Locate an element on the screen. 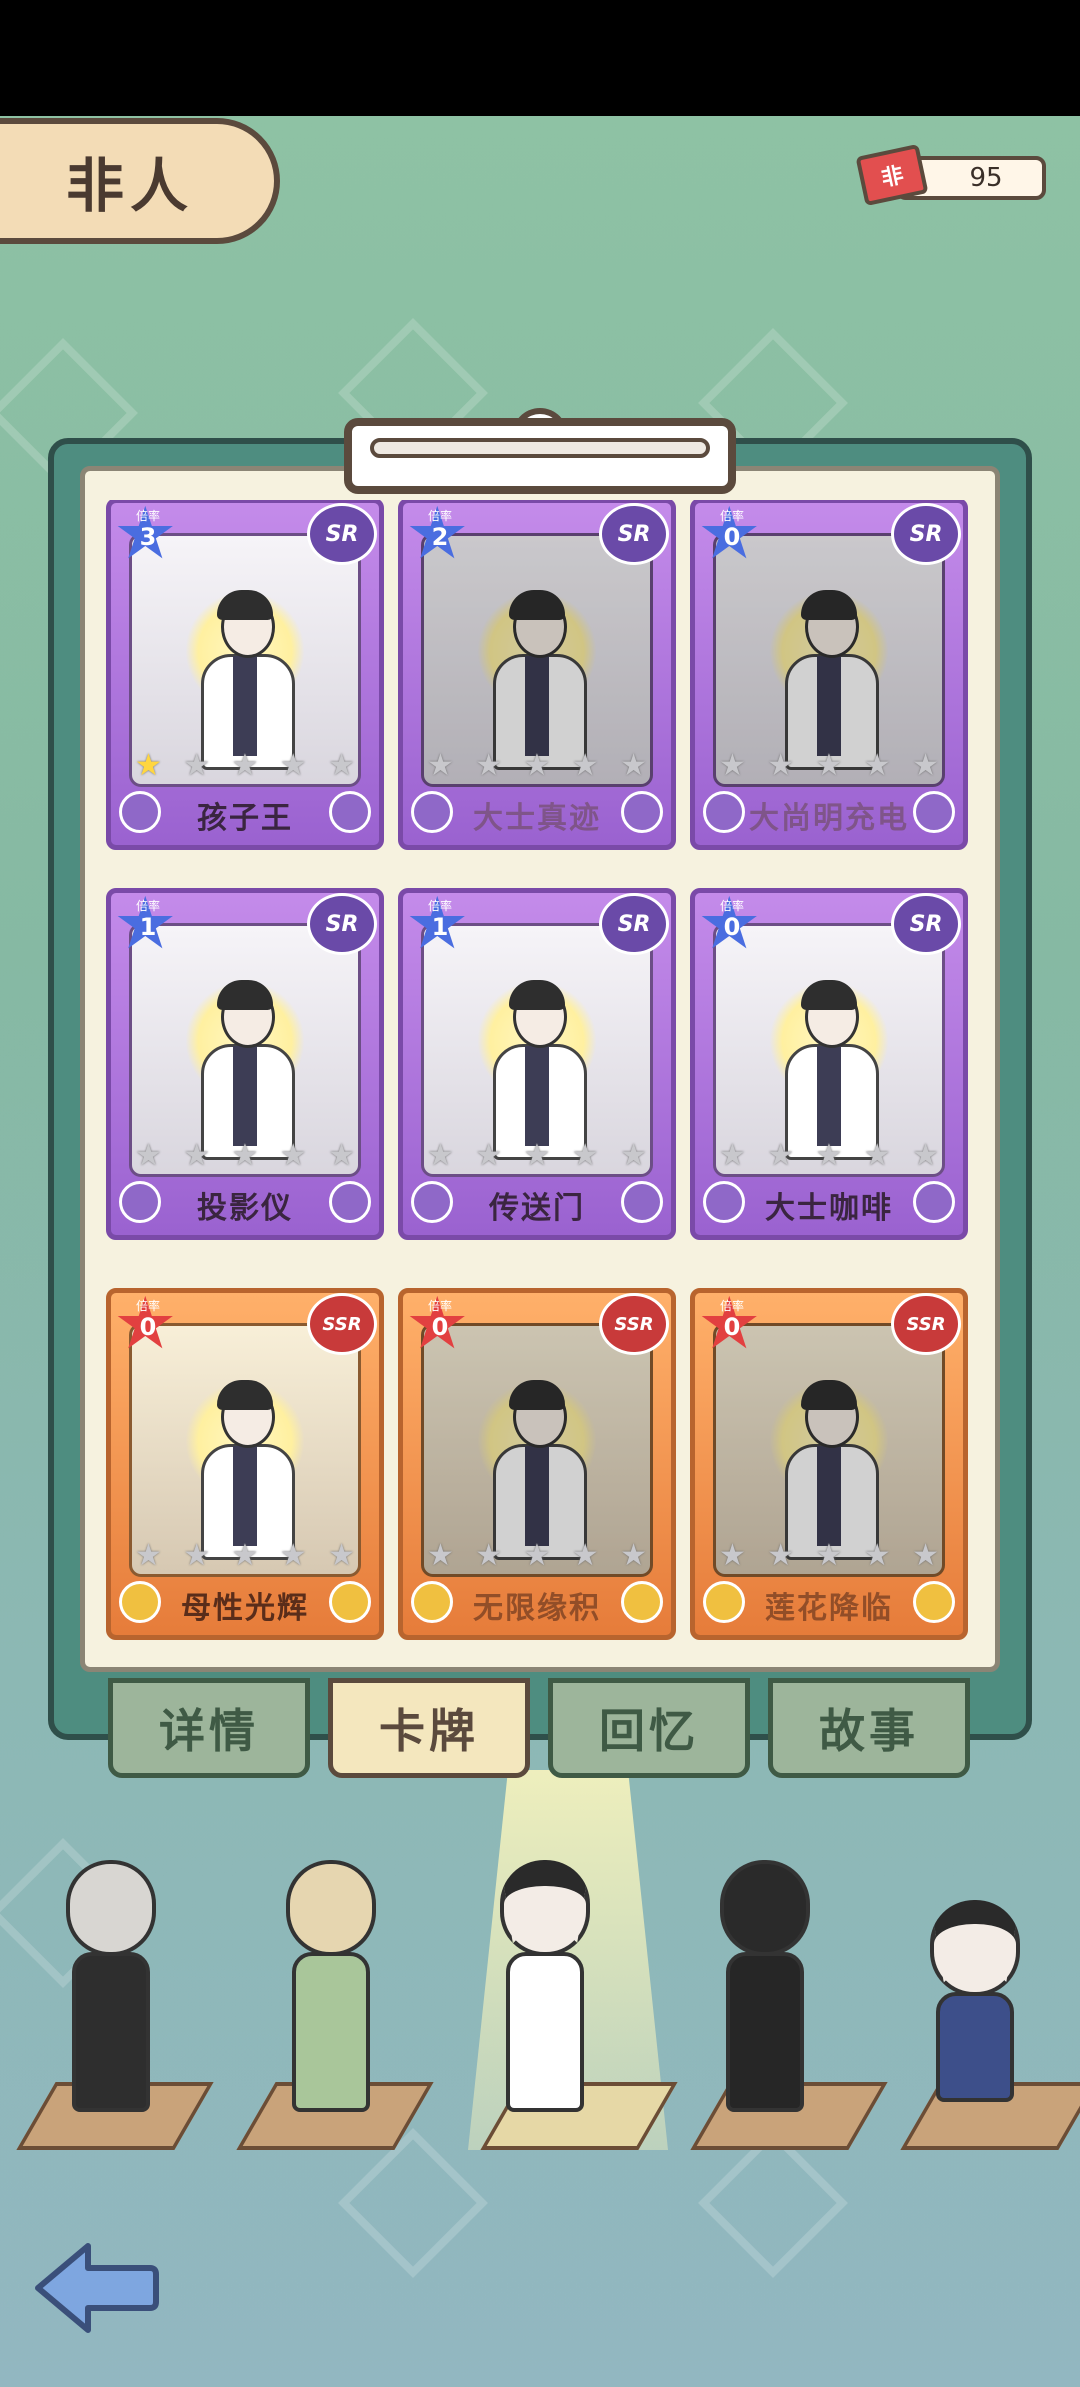 The width and height of the screenshot is (1080, 2387). tab-story: 故事 is located at coordinates (869, 1728).